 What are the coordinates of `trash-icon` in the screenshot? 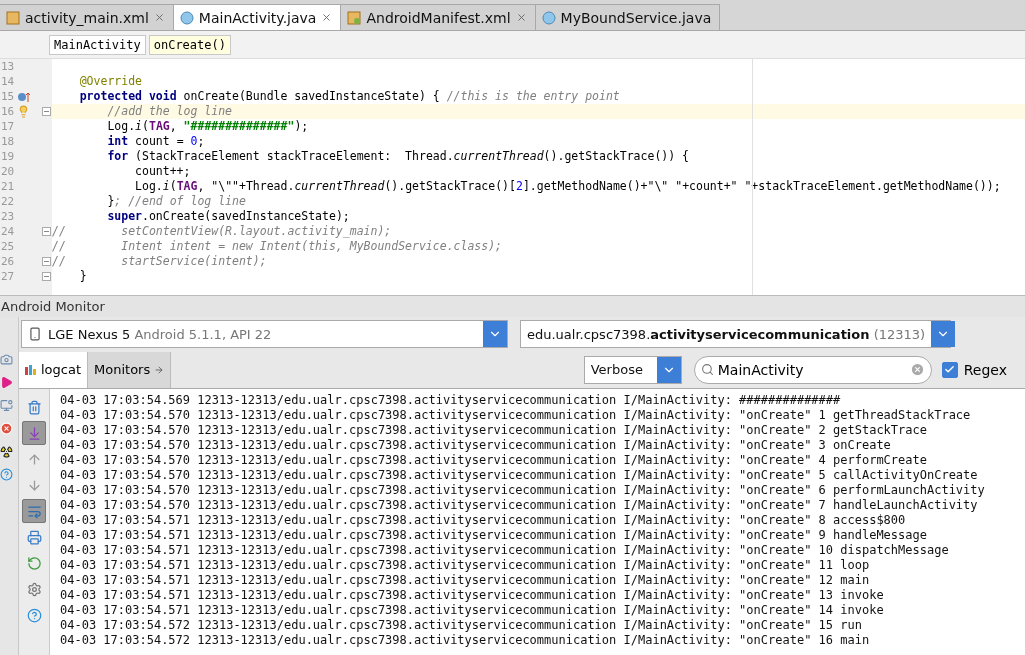 It's located at (34, 407).